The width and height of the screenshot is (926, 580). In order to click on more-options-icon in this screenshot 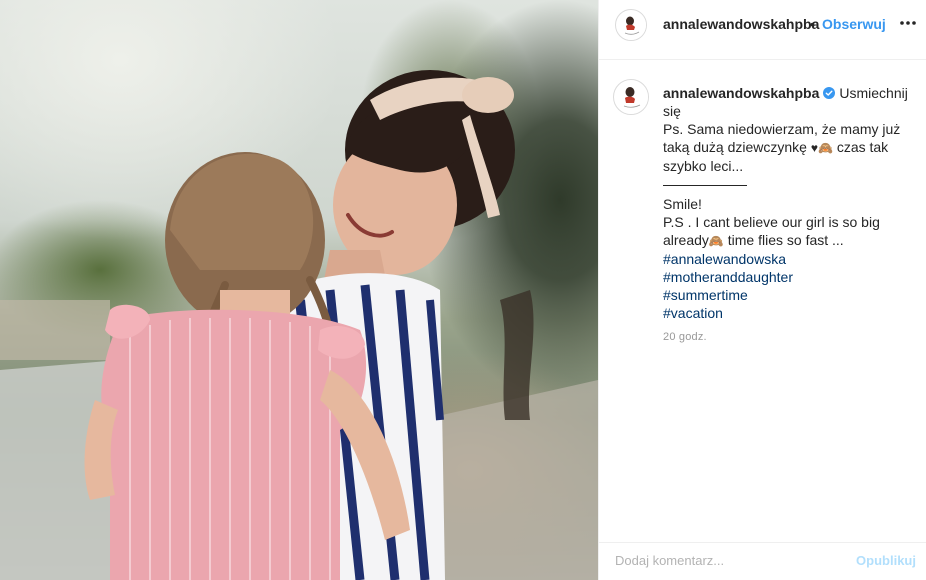, I will do `click(908, 23)`.